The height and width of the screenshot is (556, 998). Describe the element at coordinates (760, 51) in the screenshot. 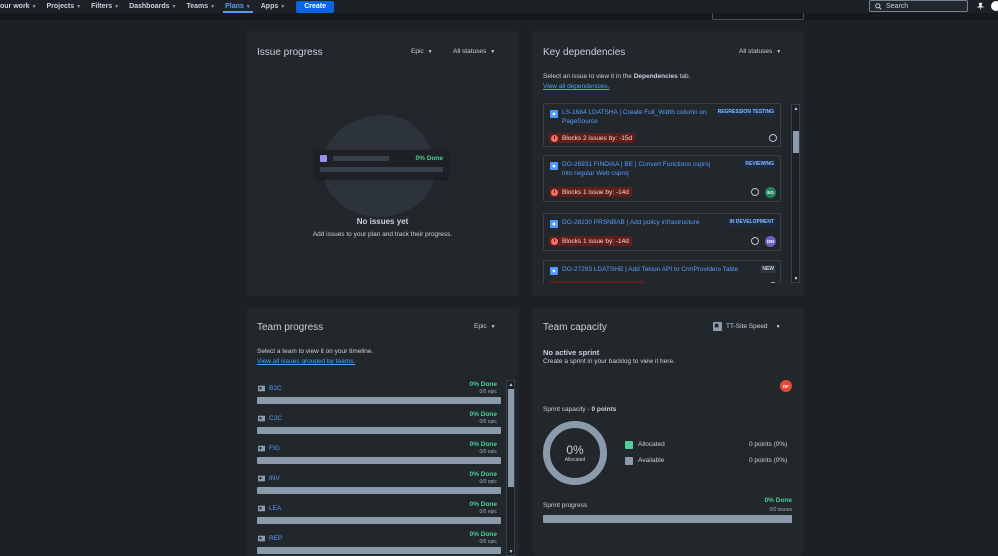

I see `key-dependencies-status-dropdown: All statuses ▼` at that location.